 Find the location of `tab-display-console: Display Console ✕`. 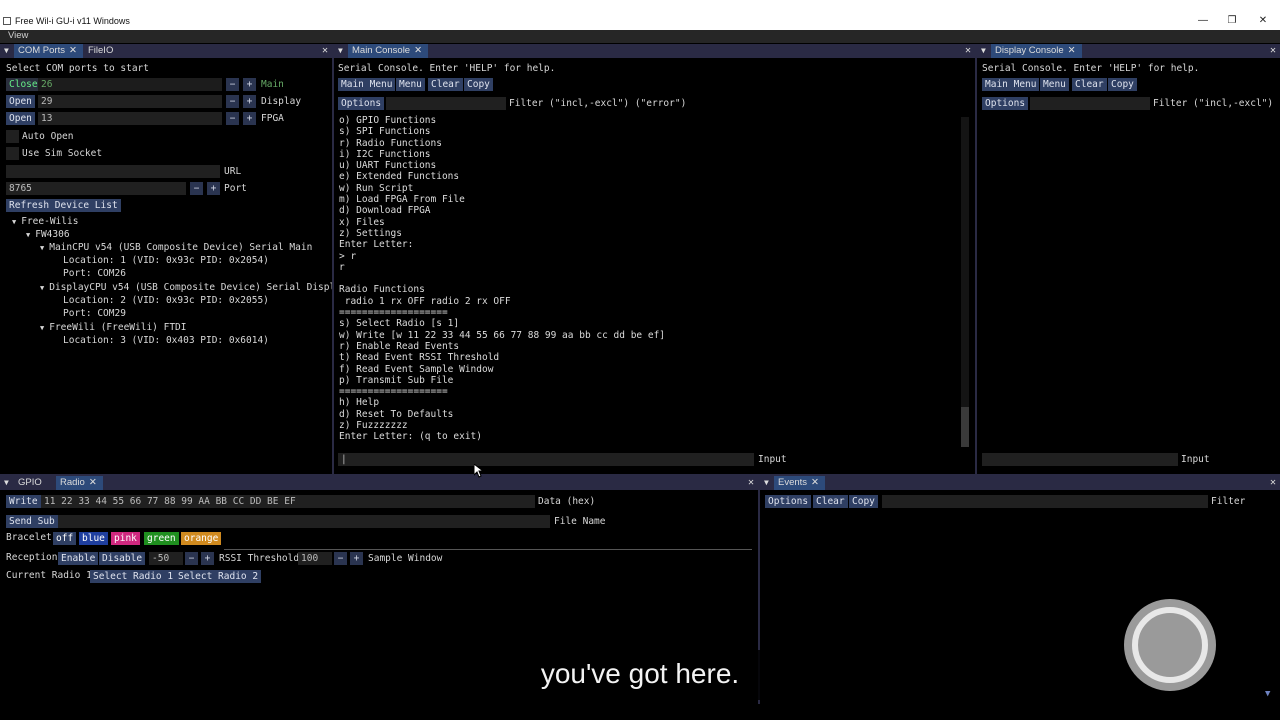

tab-display-console: Display Console ✕ is located at coordinates (1036, 51).